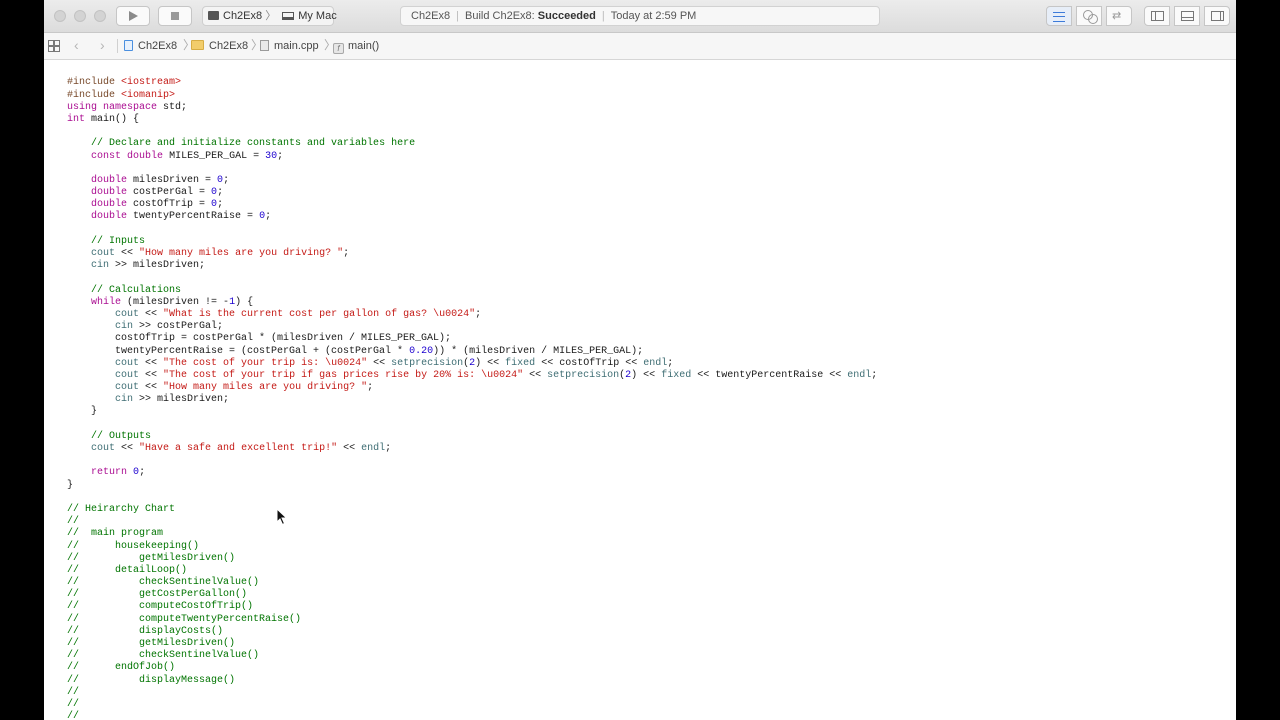  I want to click on code-line: // displayCosts(), so click(472, 632).